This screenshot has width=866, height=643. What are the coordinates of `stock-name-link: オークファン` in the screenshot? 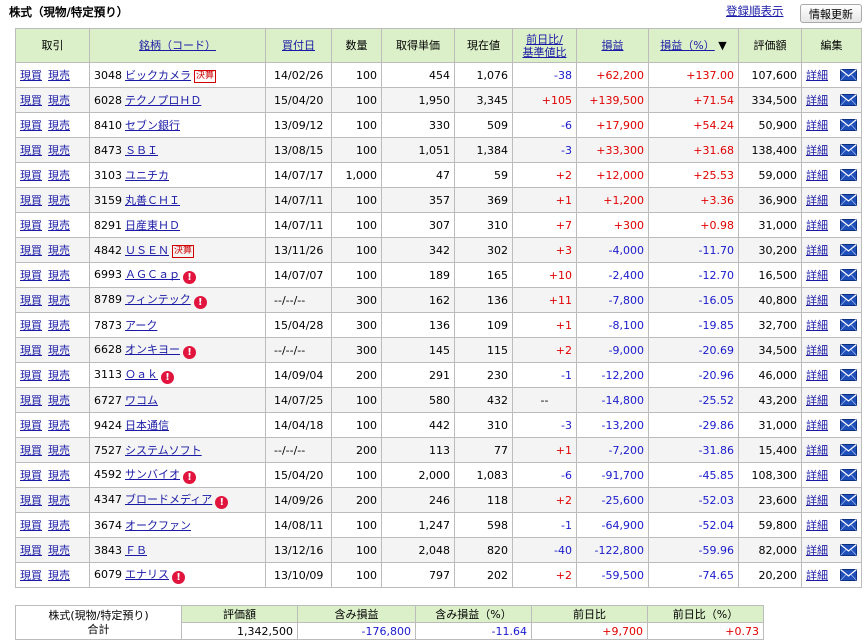 It's located at (158, 525).